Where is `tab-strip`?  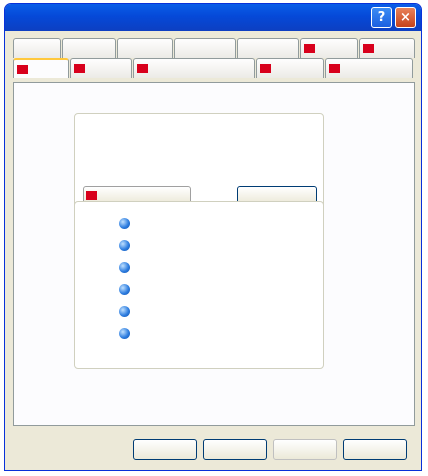 tab-strip is located at coordinates (214, 60).